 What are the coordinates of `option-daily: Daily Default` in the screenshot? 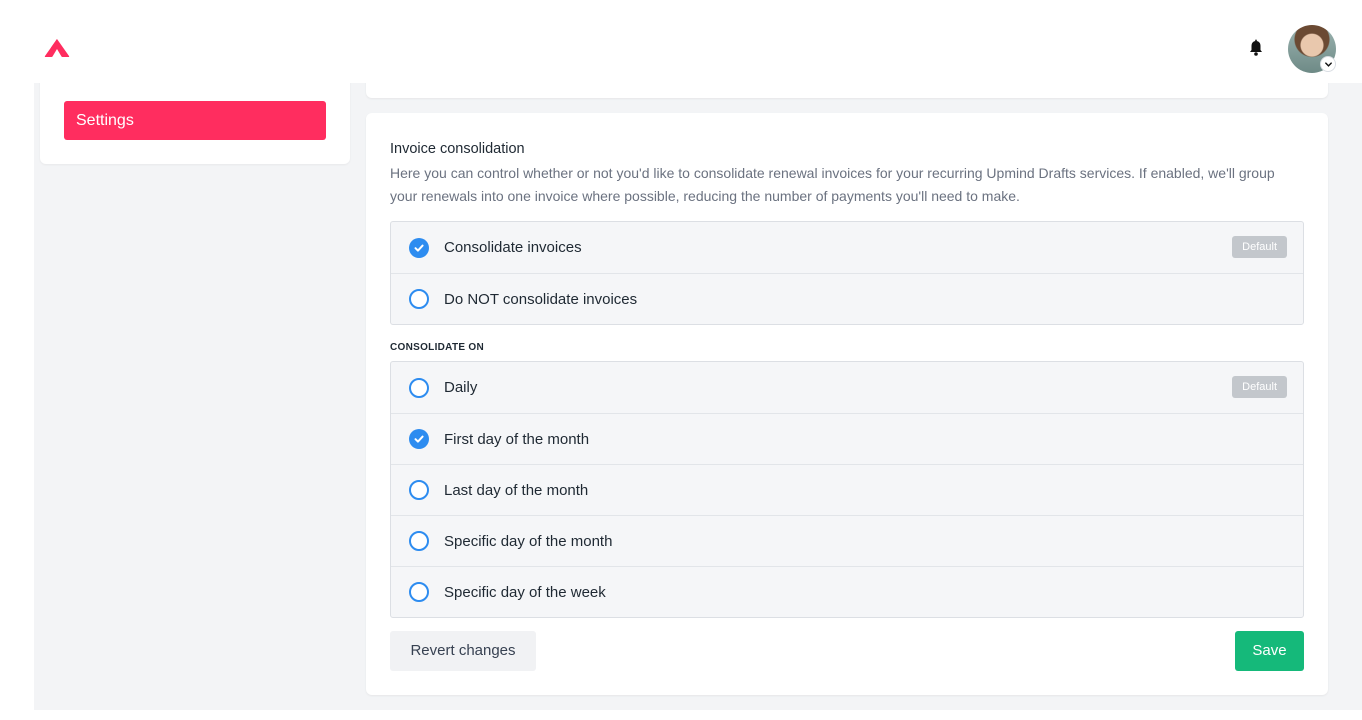 It's located at (847, 387).